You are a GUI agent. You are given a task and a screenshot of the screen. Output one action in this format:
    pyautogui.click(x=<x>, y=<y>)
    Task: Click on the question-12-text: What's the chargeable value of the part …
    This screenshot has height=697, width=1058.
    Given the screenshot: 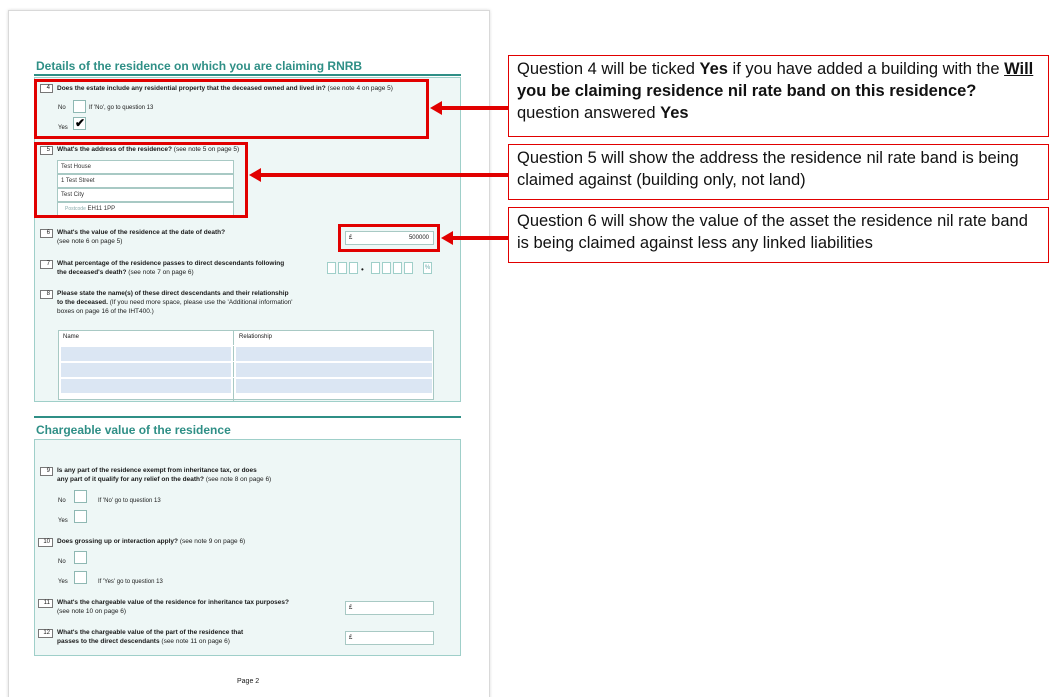 What is the action you would take?
    pyautogui.click(x=150, y=637)
    